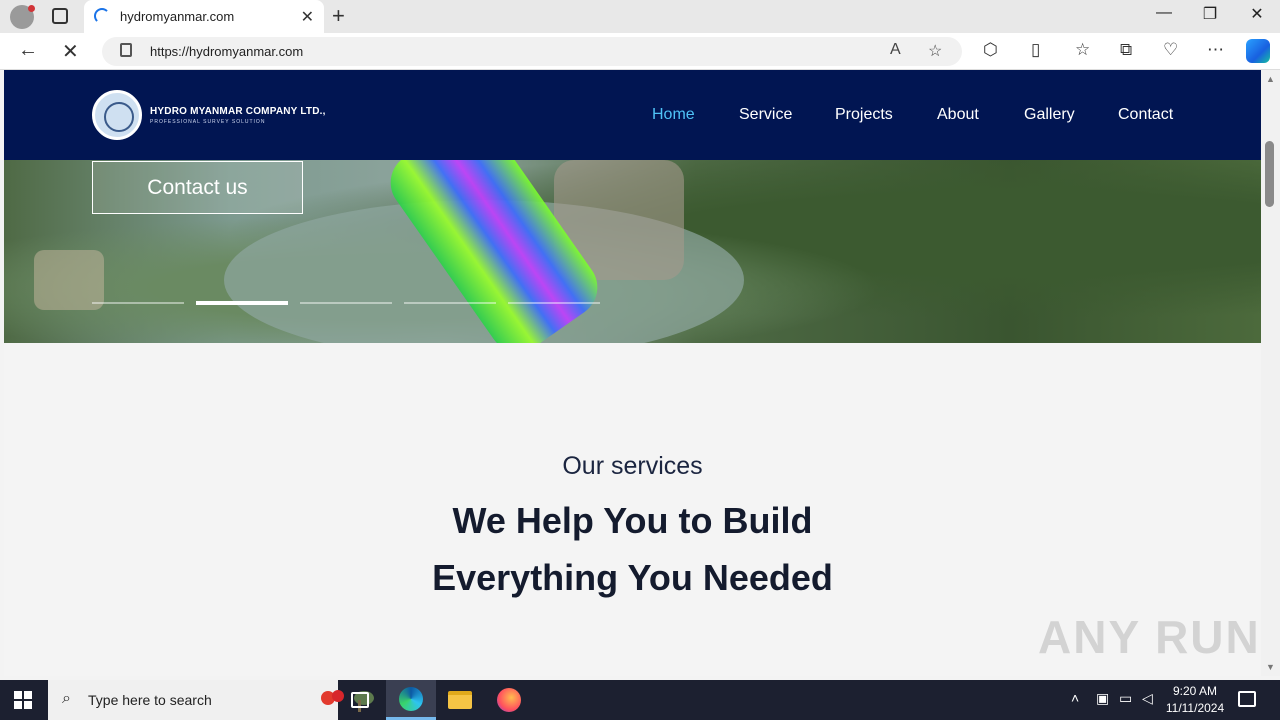 The width and height of the screenshot is (1280, 720). What do you see at coordinates (1102, 698) in the screenshot?
I see `device-icon: ▣` at bounding box center [1102, 698].